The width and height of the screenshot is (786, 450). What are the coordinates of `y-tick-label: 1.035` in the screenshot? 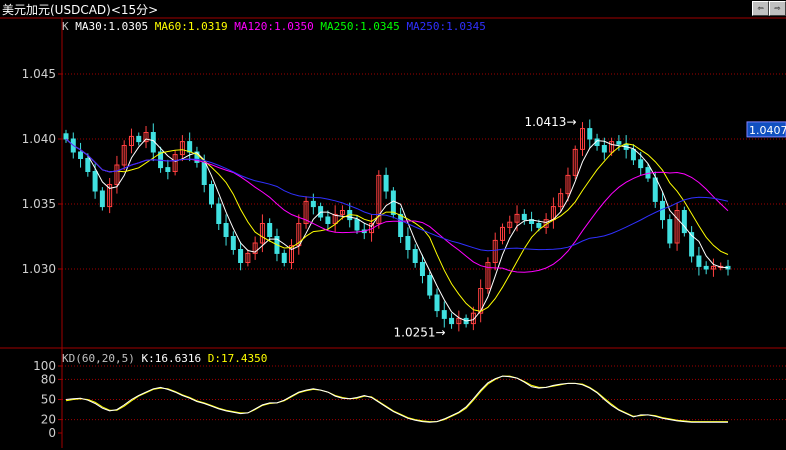 It's located at (39, 204).